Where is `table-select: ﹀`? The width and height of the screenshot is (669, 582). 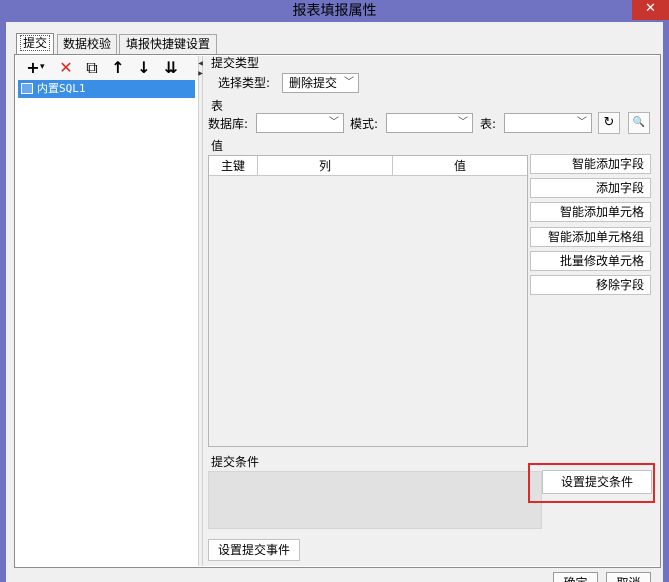 table-select: ﹀ is located at coordinates (548, 123).